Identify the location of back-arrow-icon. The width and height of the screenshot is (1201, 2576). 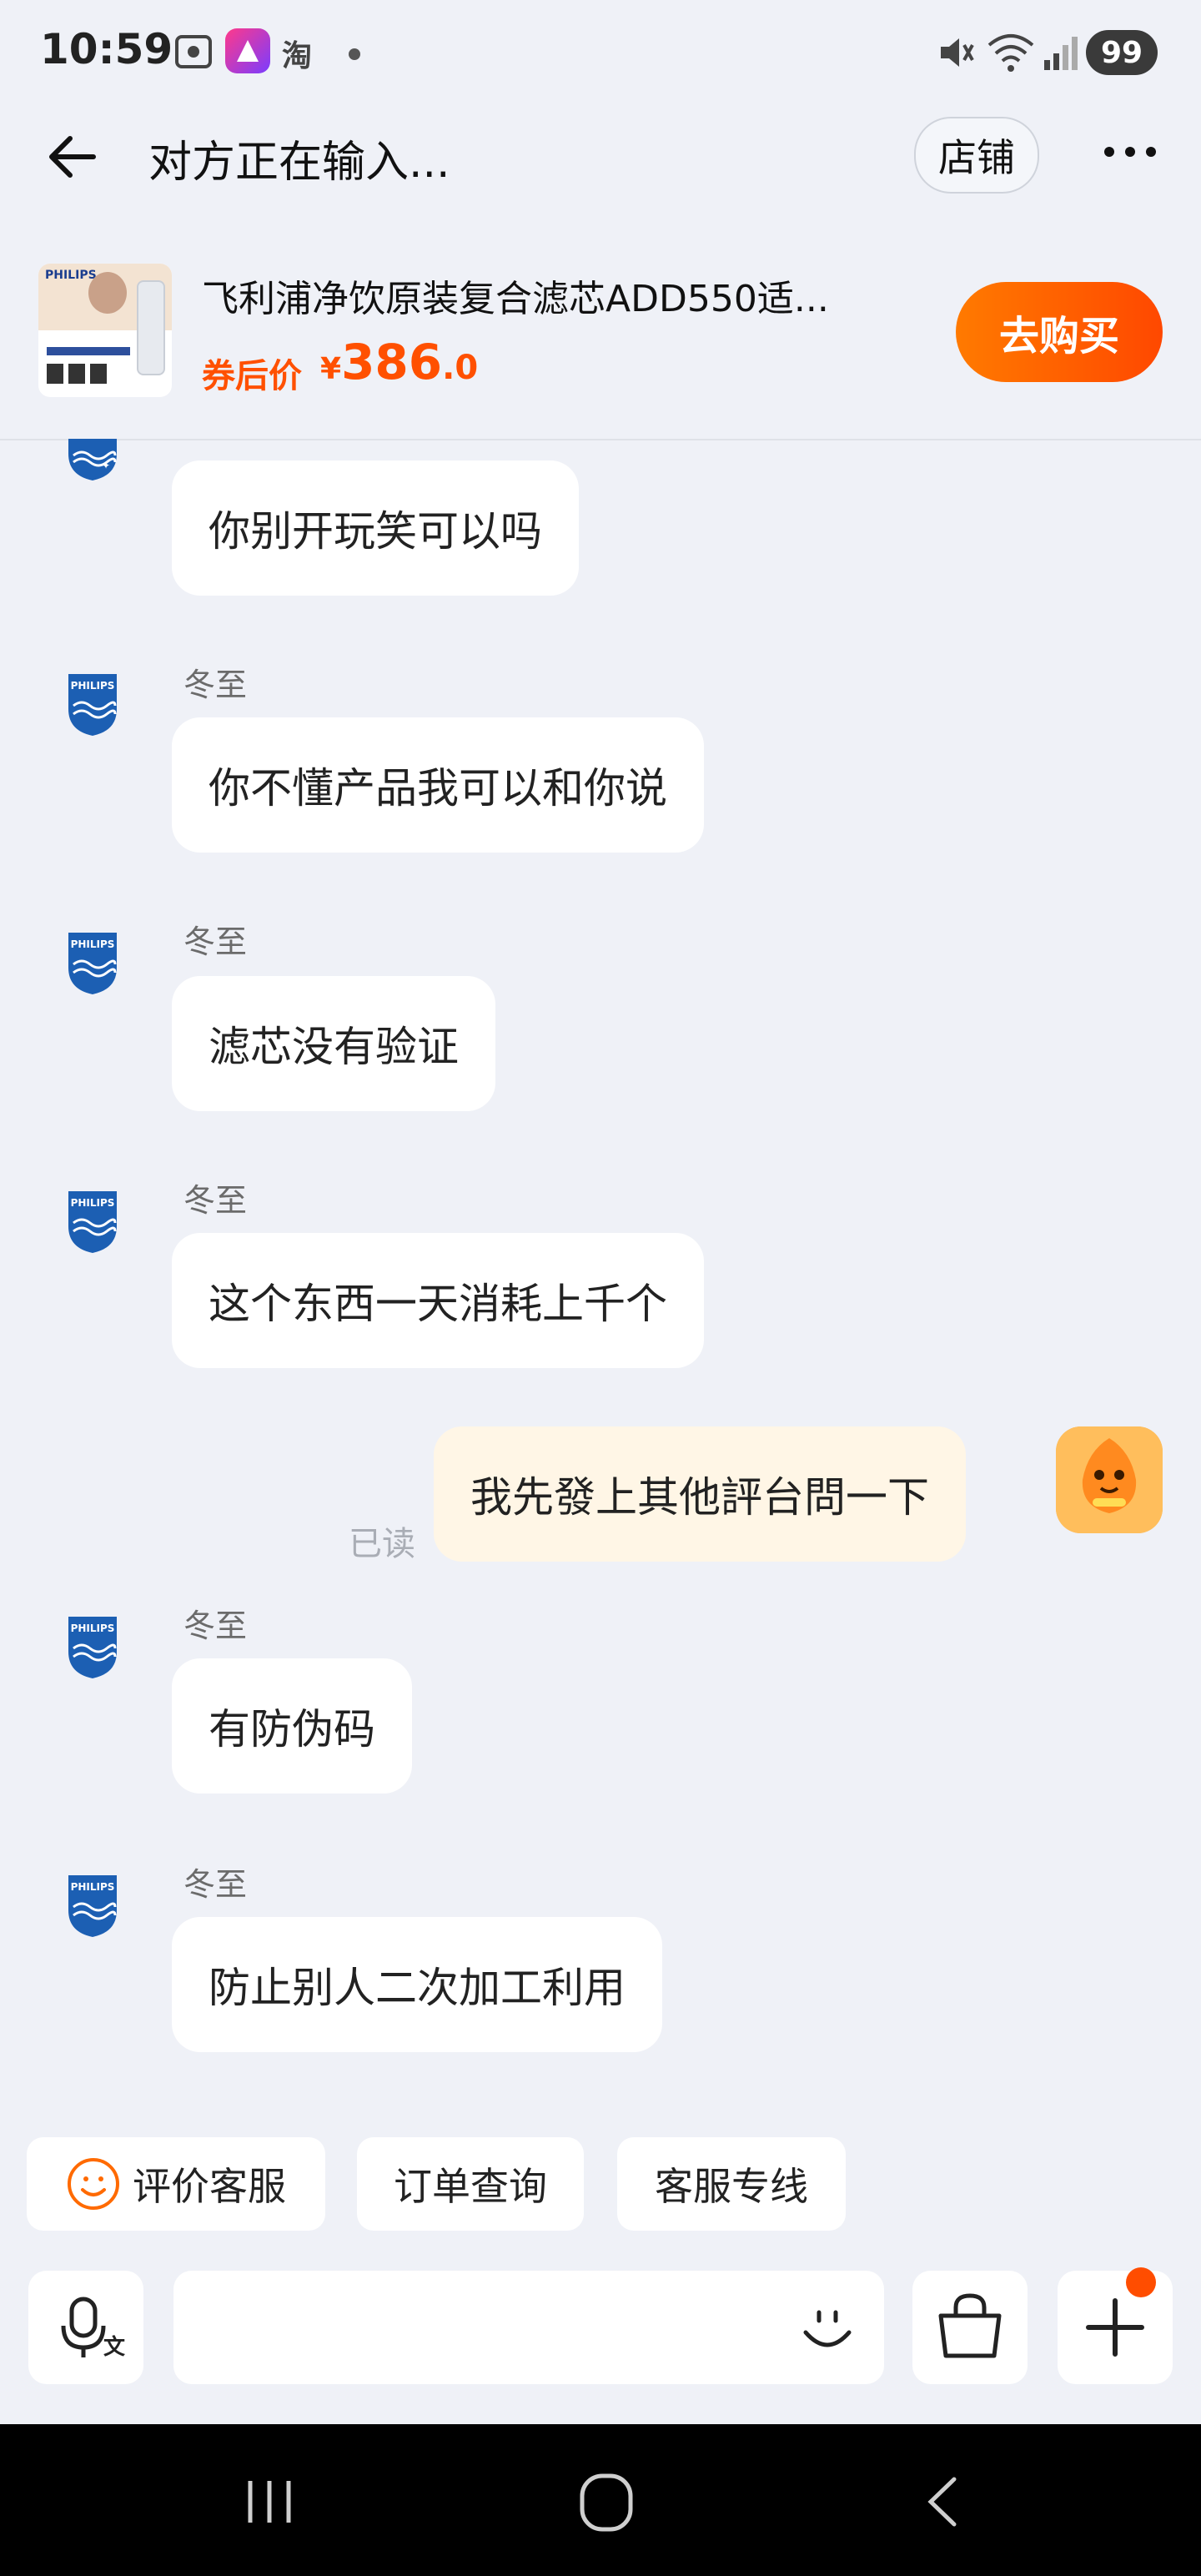
(77, 158).